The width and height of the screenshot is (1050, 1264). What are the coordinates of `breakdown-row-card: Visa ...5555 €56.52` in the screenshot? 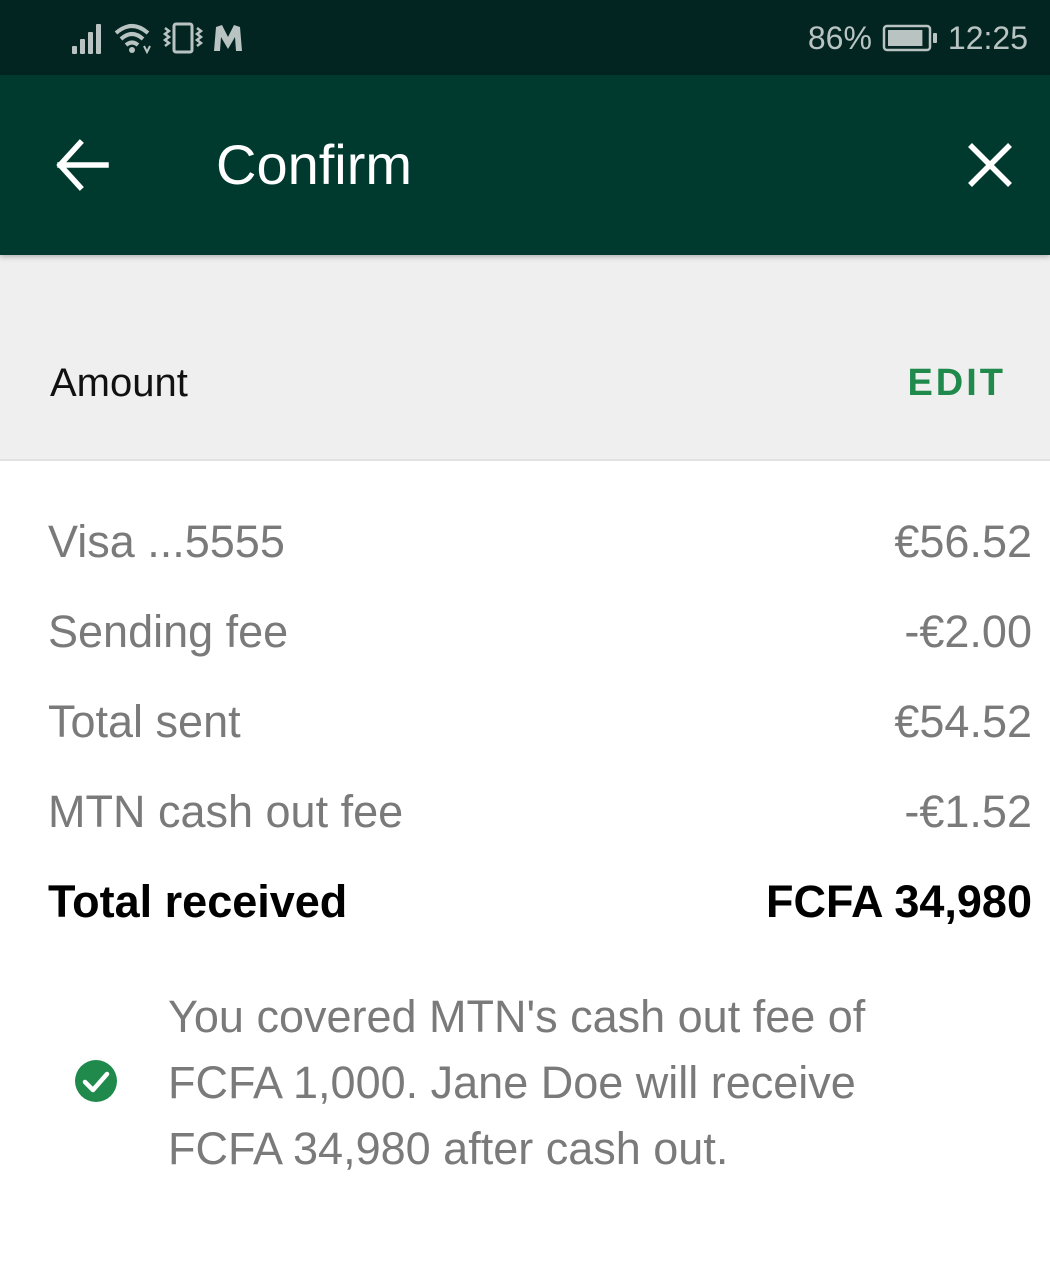 It's located at (525, 541).